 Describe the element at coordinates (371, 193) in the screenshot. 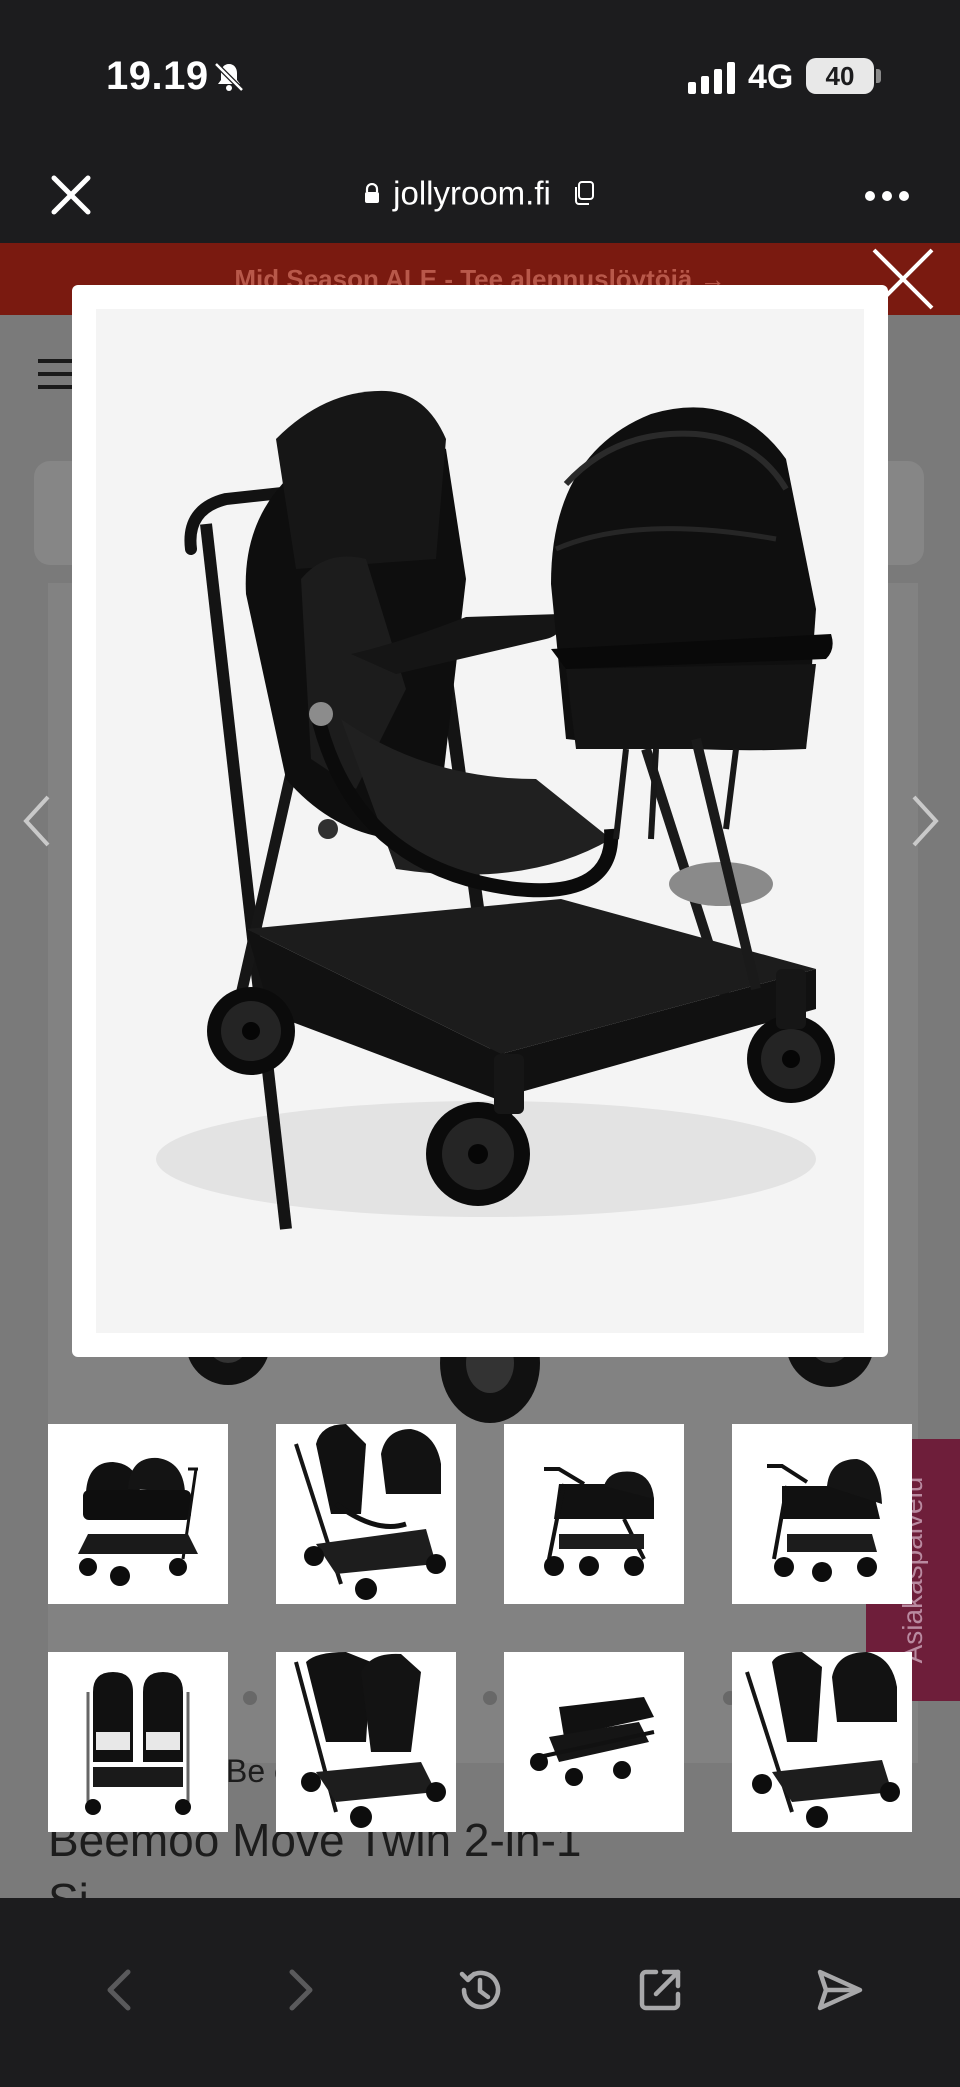

I see `lock-icon` at that location.